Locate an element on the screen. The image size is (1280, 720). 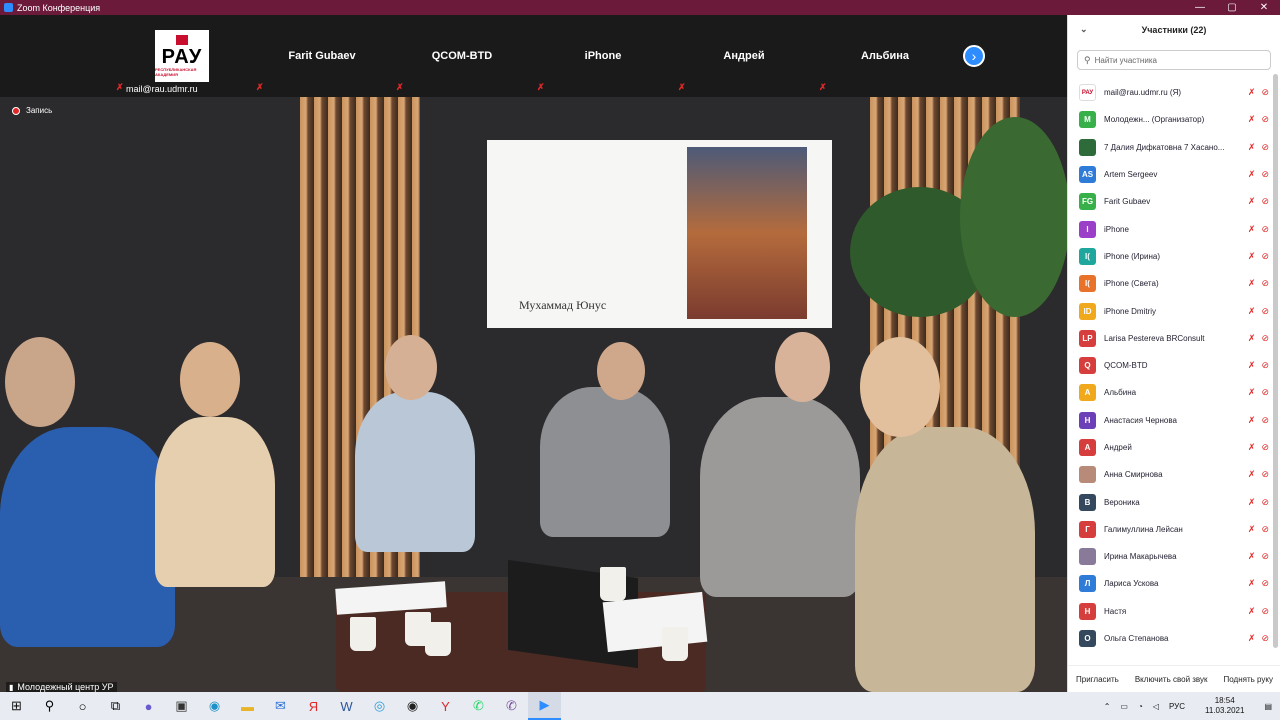
participant-name: iPhone Dmitriy is located at coordinates (1130, 311).